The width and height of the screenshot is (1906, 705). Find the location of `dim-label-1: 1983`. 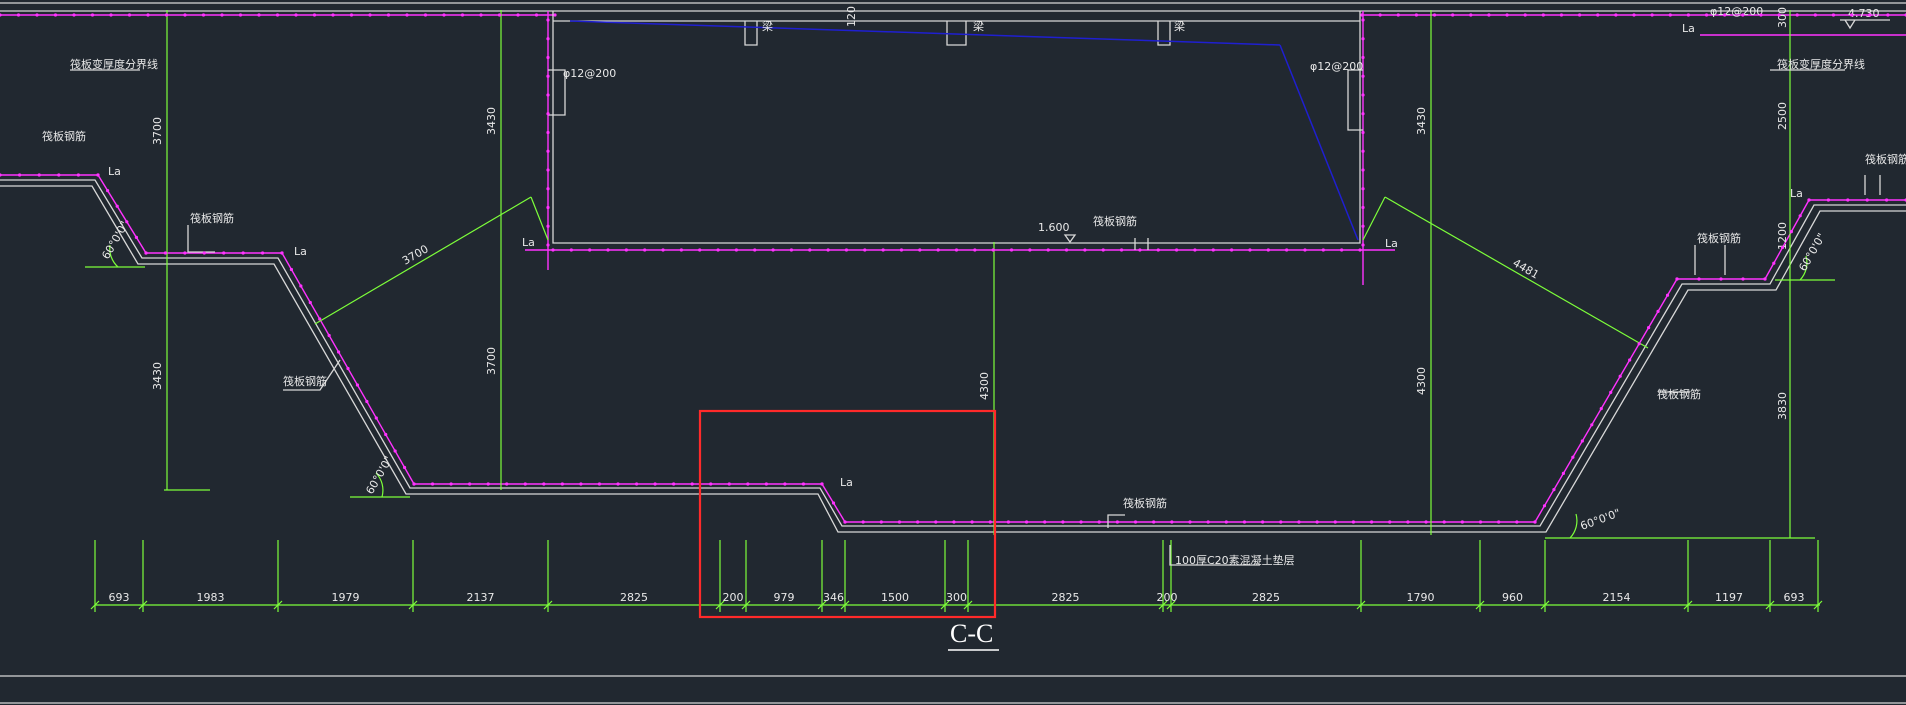

dim-label-1: 1983 is located at coordinates (211, 597).